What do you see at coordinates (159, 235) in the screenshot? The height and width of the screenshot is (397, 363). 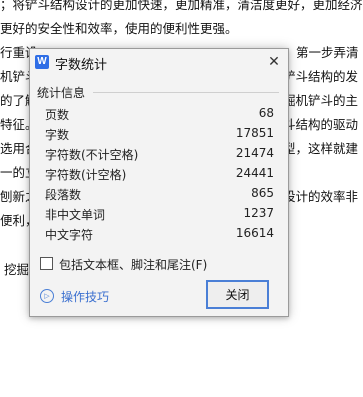 I see `stat-row-chinese-chars: 中文字符 16614` at bounding box center [159, 235].